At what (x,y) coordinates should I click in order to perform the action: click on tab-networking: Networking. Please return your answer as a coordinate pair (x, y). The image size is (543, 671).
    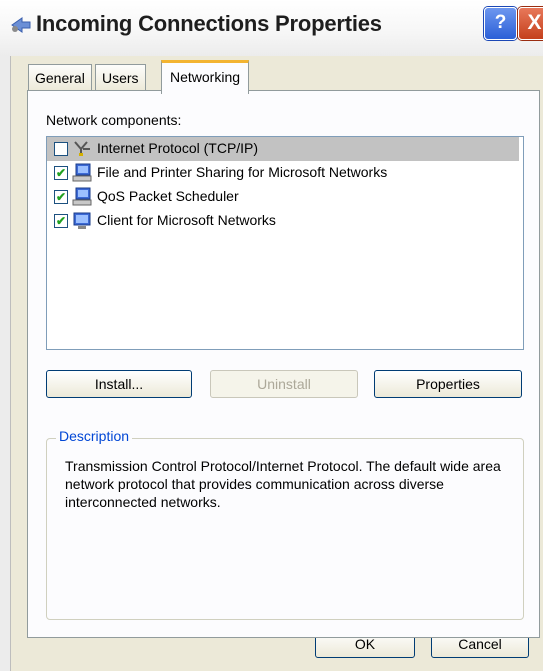
    Looking at the image, I should click on (205, 77).